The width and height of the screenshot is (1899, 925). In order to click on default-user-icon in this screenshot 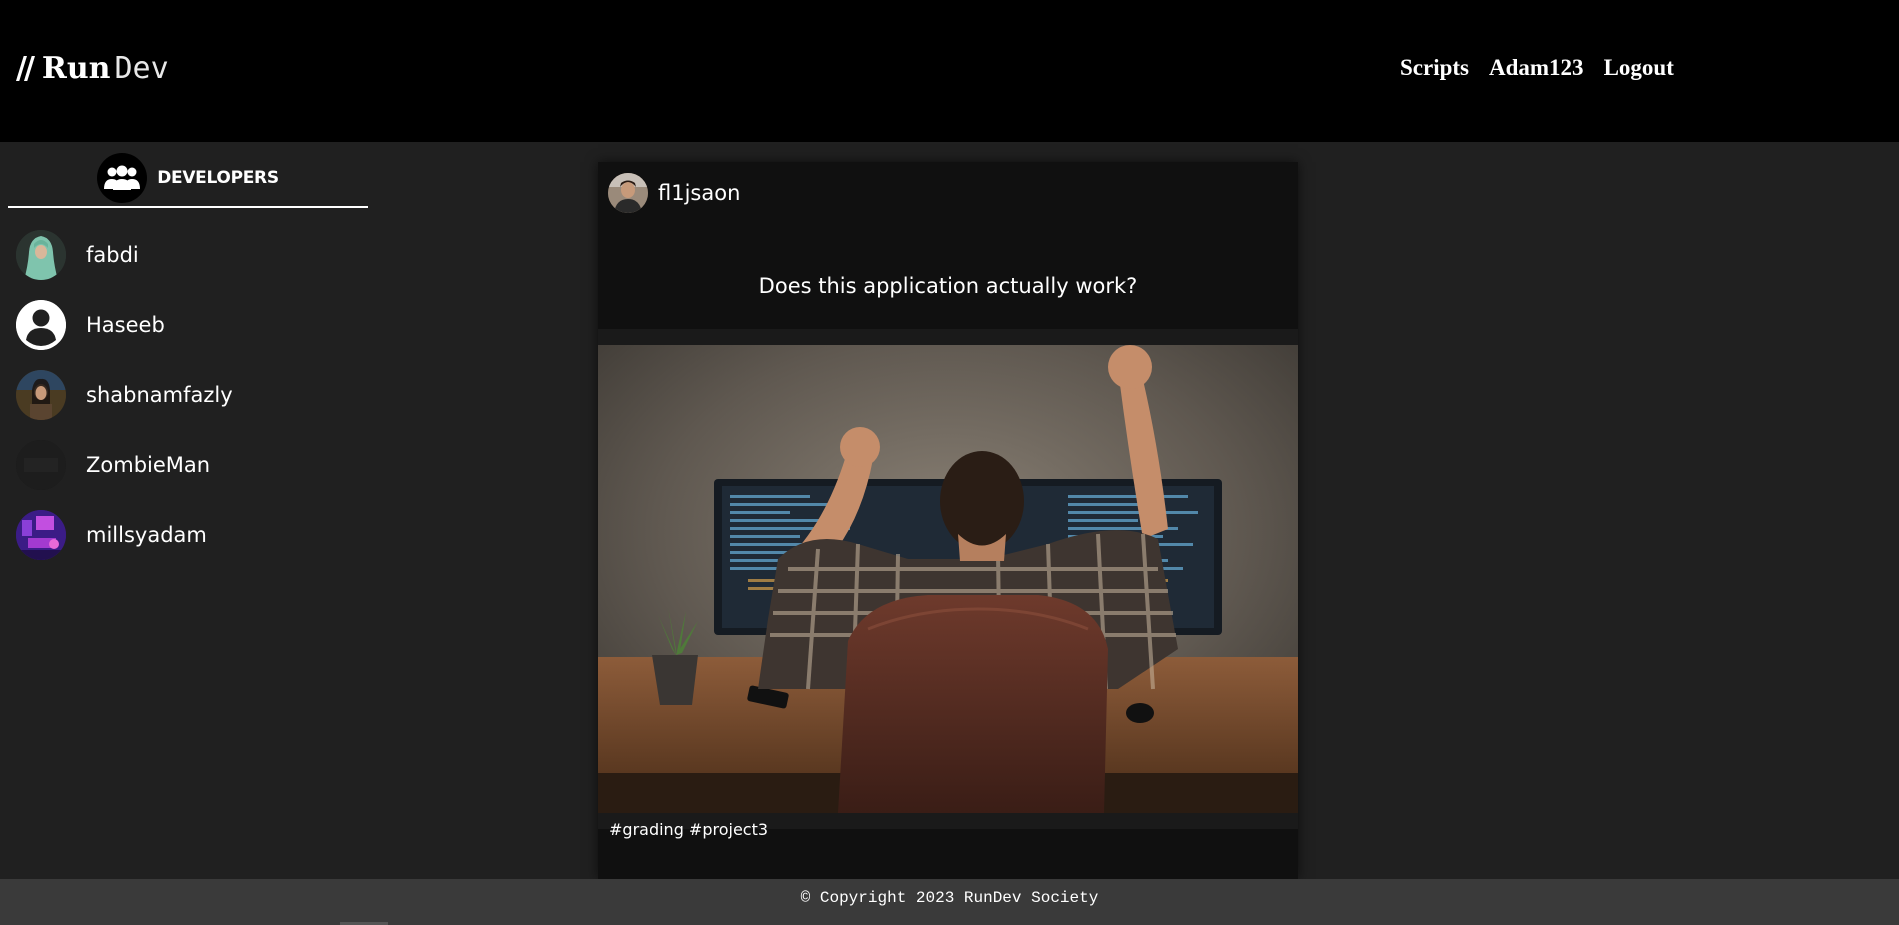, I will do `click(41, 325)`.